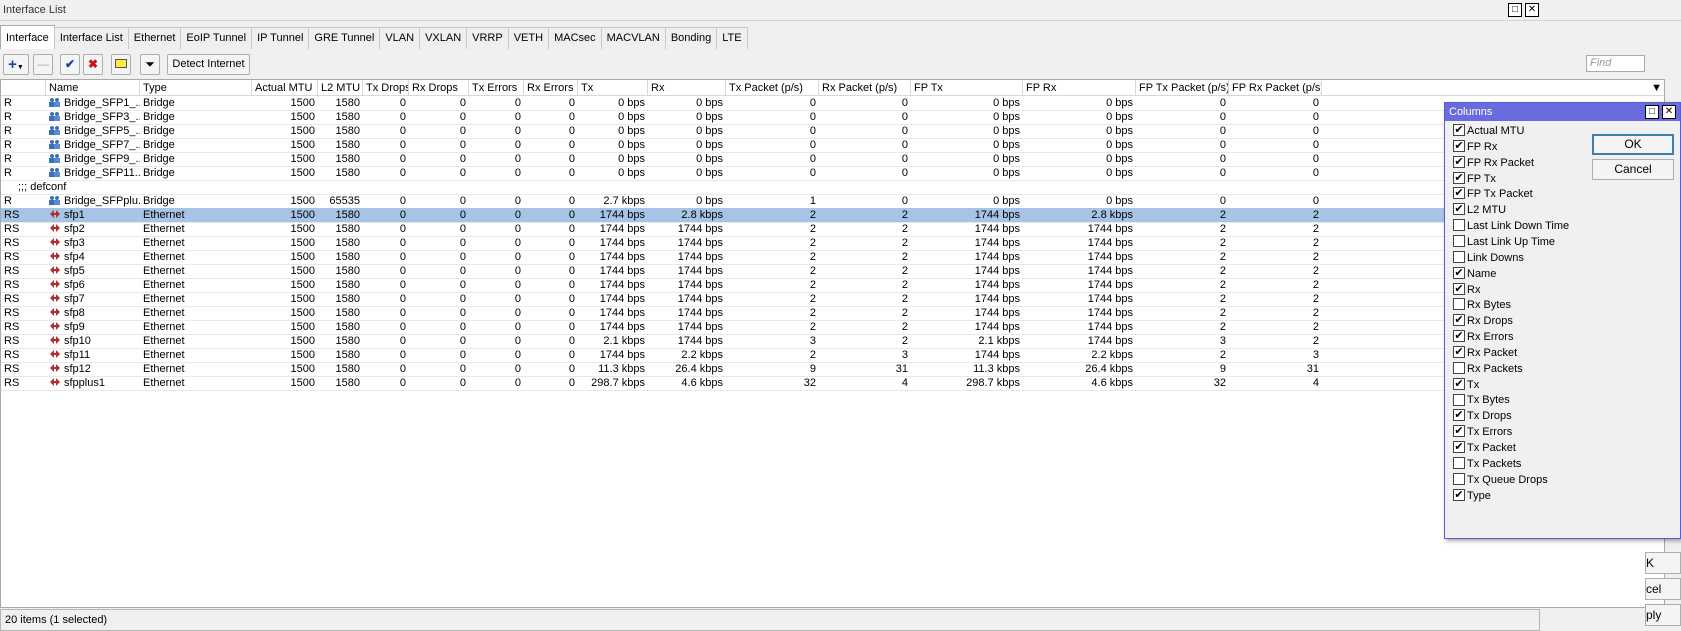 This screenshot has height=631, width=1681. I want to click on column-option-rx-errors: ✔ Rx Errors, so click(1483, 337).